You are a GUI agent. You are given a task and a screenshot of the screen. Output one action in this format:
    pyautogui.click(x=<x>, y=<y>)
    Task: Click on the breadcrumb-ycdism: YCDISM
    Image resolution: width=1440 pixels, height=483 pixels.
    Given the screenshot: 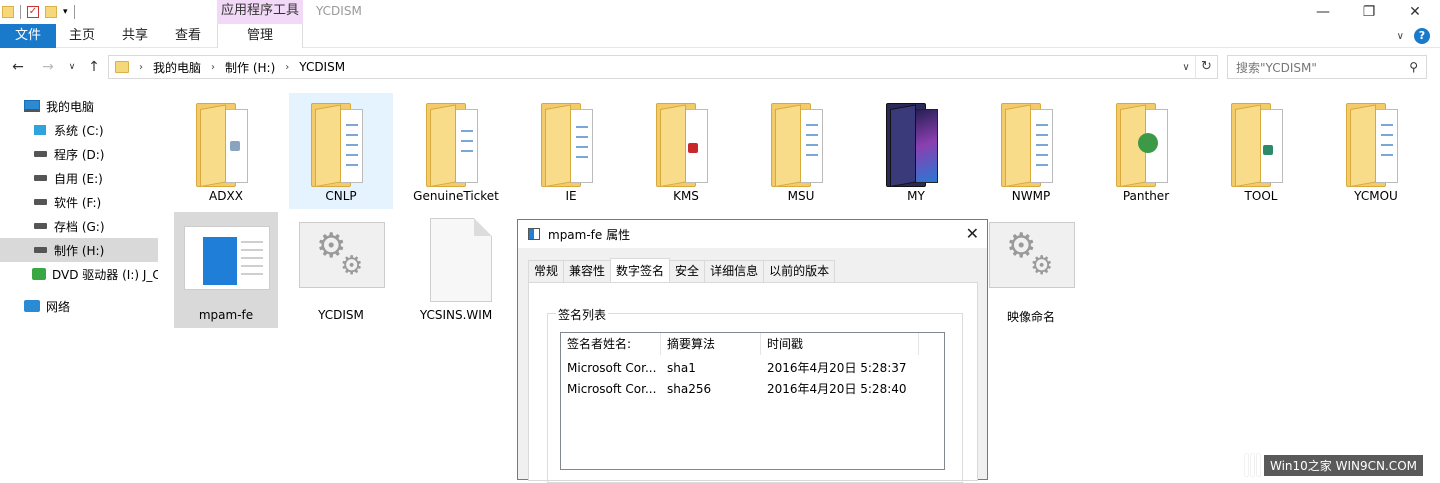 What is the action you would take?
    pyautogui.click(x=322, y=67)
    